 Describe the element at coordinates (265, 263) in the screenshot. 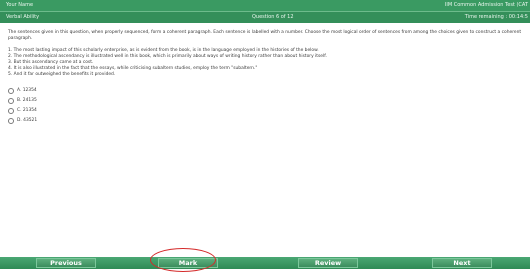

I see `footer-bar: Previous Mark Review Next` at that location.